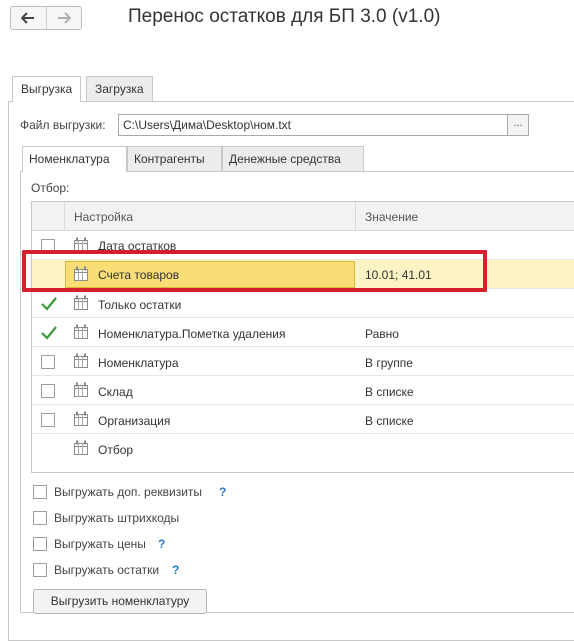 The width and height of the screenshot is (574, 641). Describe the element at coordinates (115, 392) in the screenshot. I see `row-setting-name: Склад` at that location.